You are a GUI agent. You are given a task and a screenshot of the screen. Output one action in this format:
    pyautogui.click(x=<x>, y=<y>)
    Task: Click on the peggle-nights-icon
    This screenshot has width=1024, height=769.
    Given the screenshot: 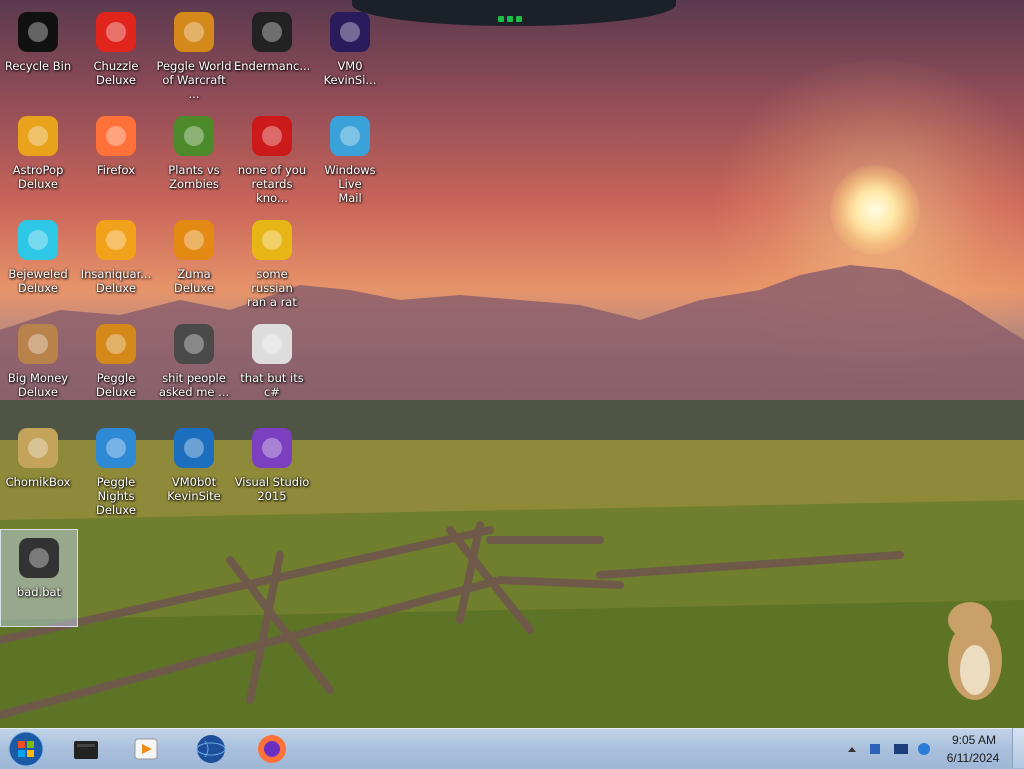 What is the action you would take?
    pyautogui.click(x=116, y=448)
    